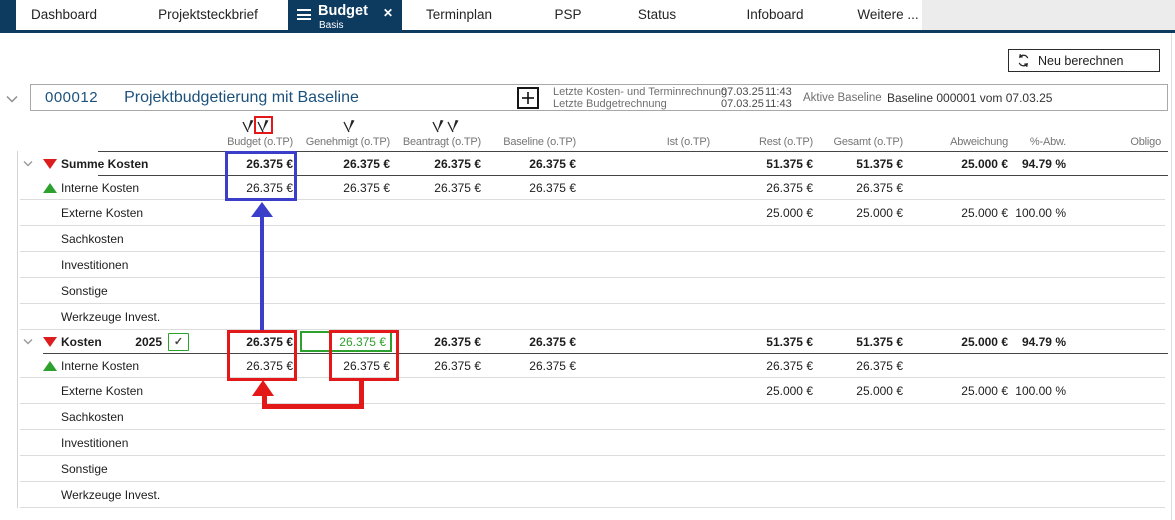 The width and height of the screenshot is (1175, 520). Describe the element at coordinates (251, 142) in the screenshot. I see `column-header-budget: Budget (o.TP)` at that location.